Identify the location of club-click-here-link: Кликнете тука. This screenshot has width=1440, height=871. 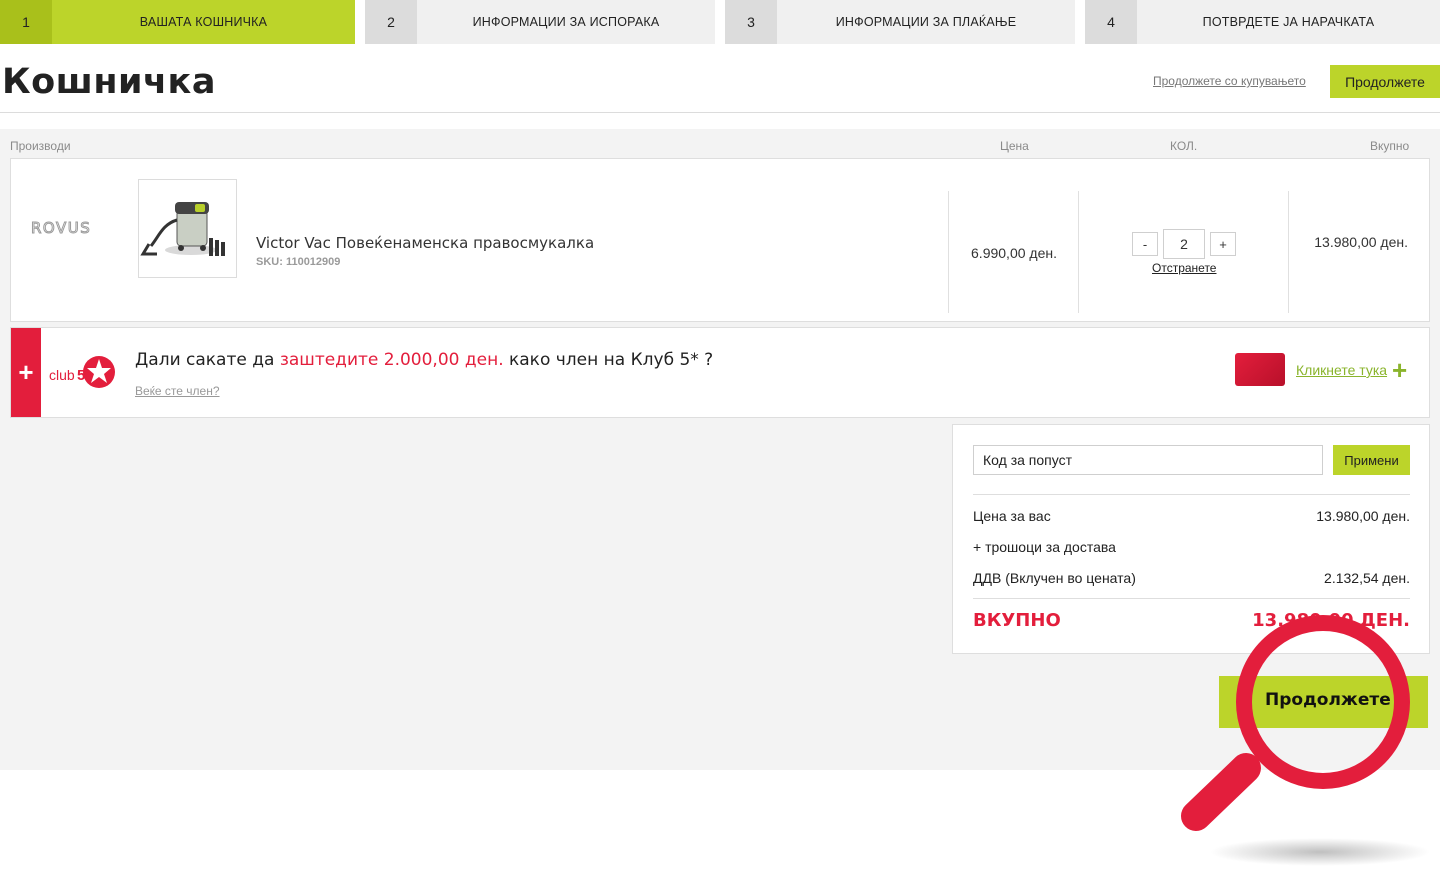
(1341, 370).